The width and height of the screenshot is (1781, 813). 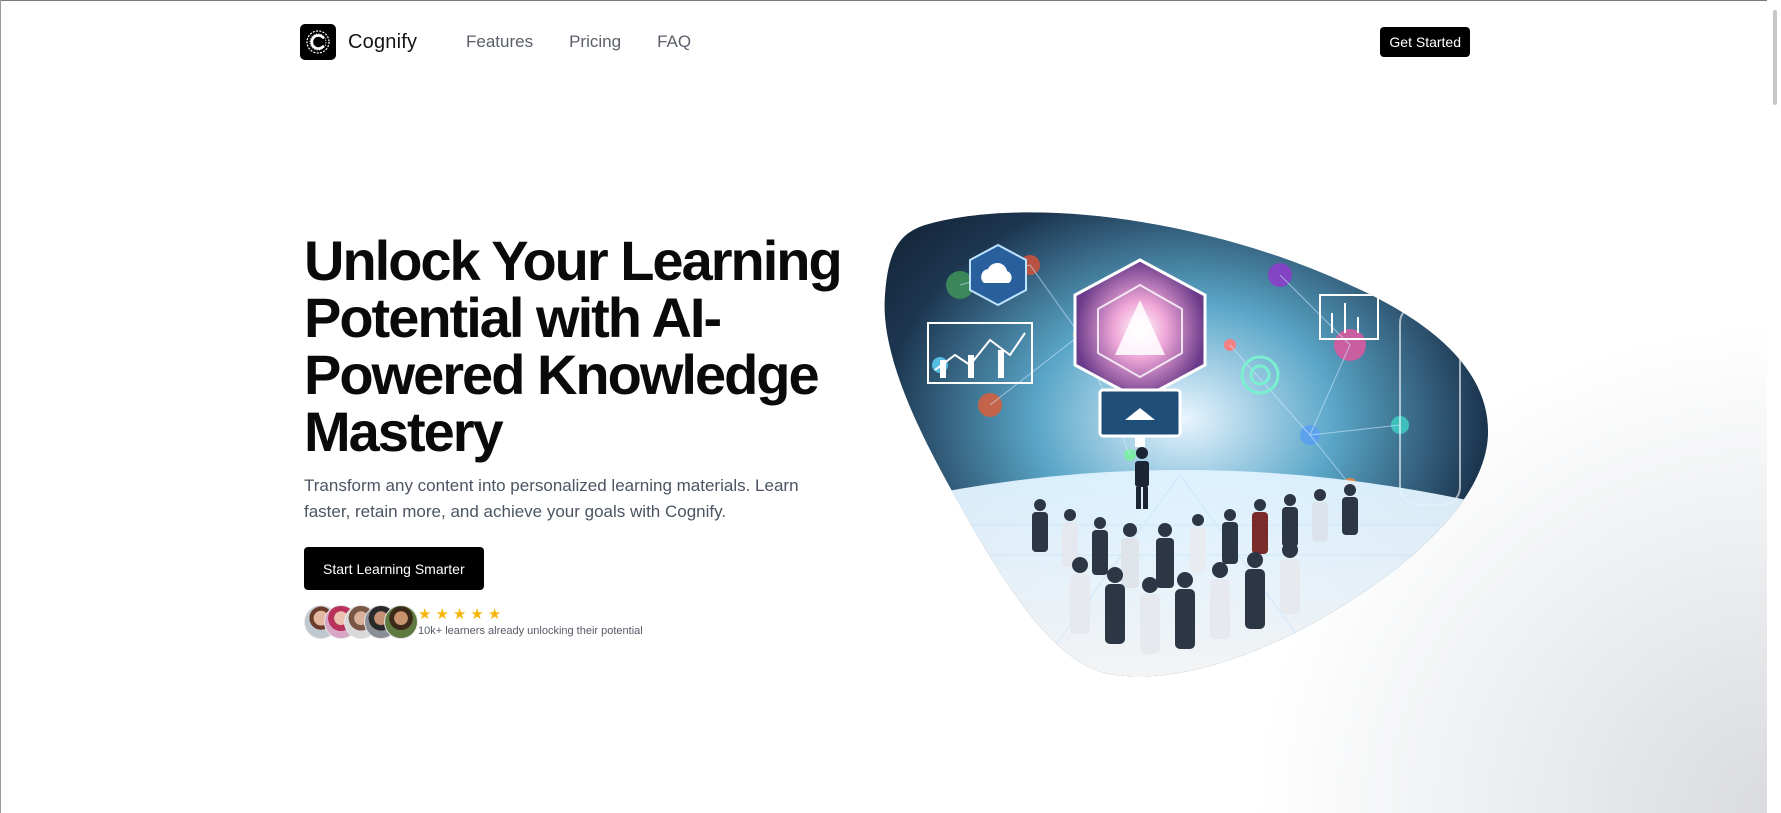 What do you see at coordinates (595, 42) in the screenshot?
I see `nav-link-pricing: Pricing` at bounding box center [595, 42].